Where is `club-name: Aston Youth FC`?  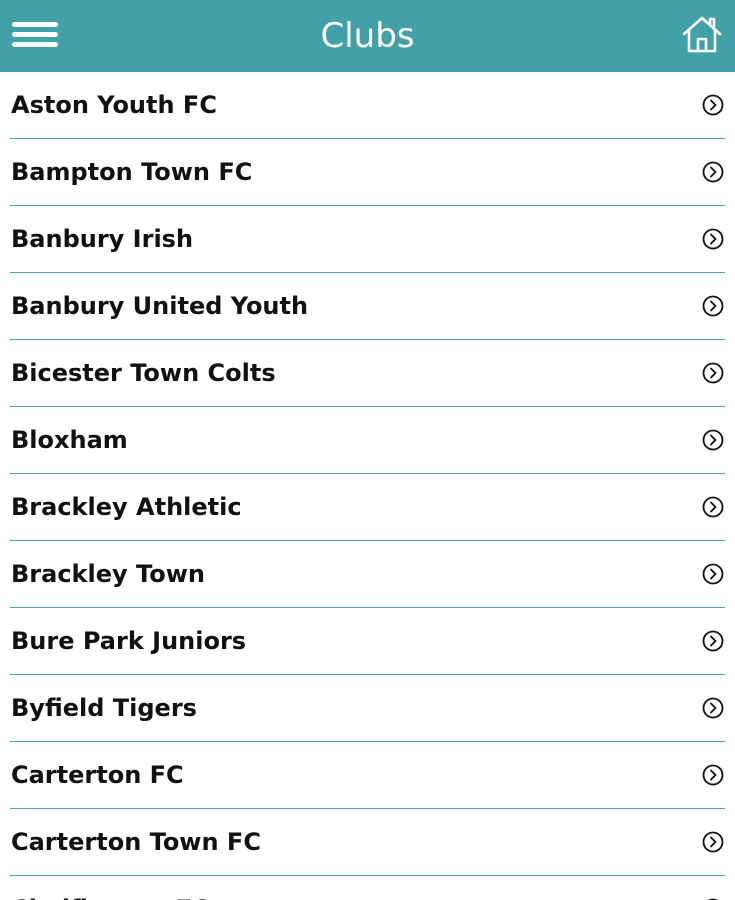
club-name: Aston Youth FC is located at coordinates (114, 105).